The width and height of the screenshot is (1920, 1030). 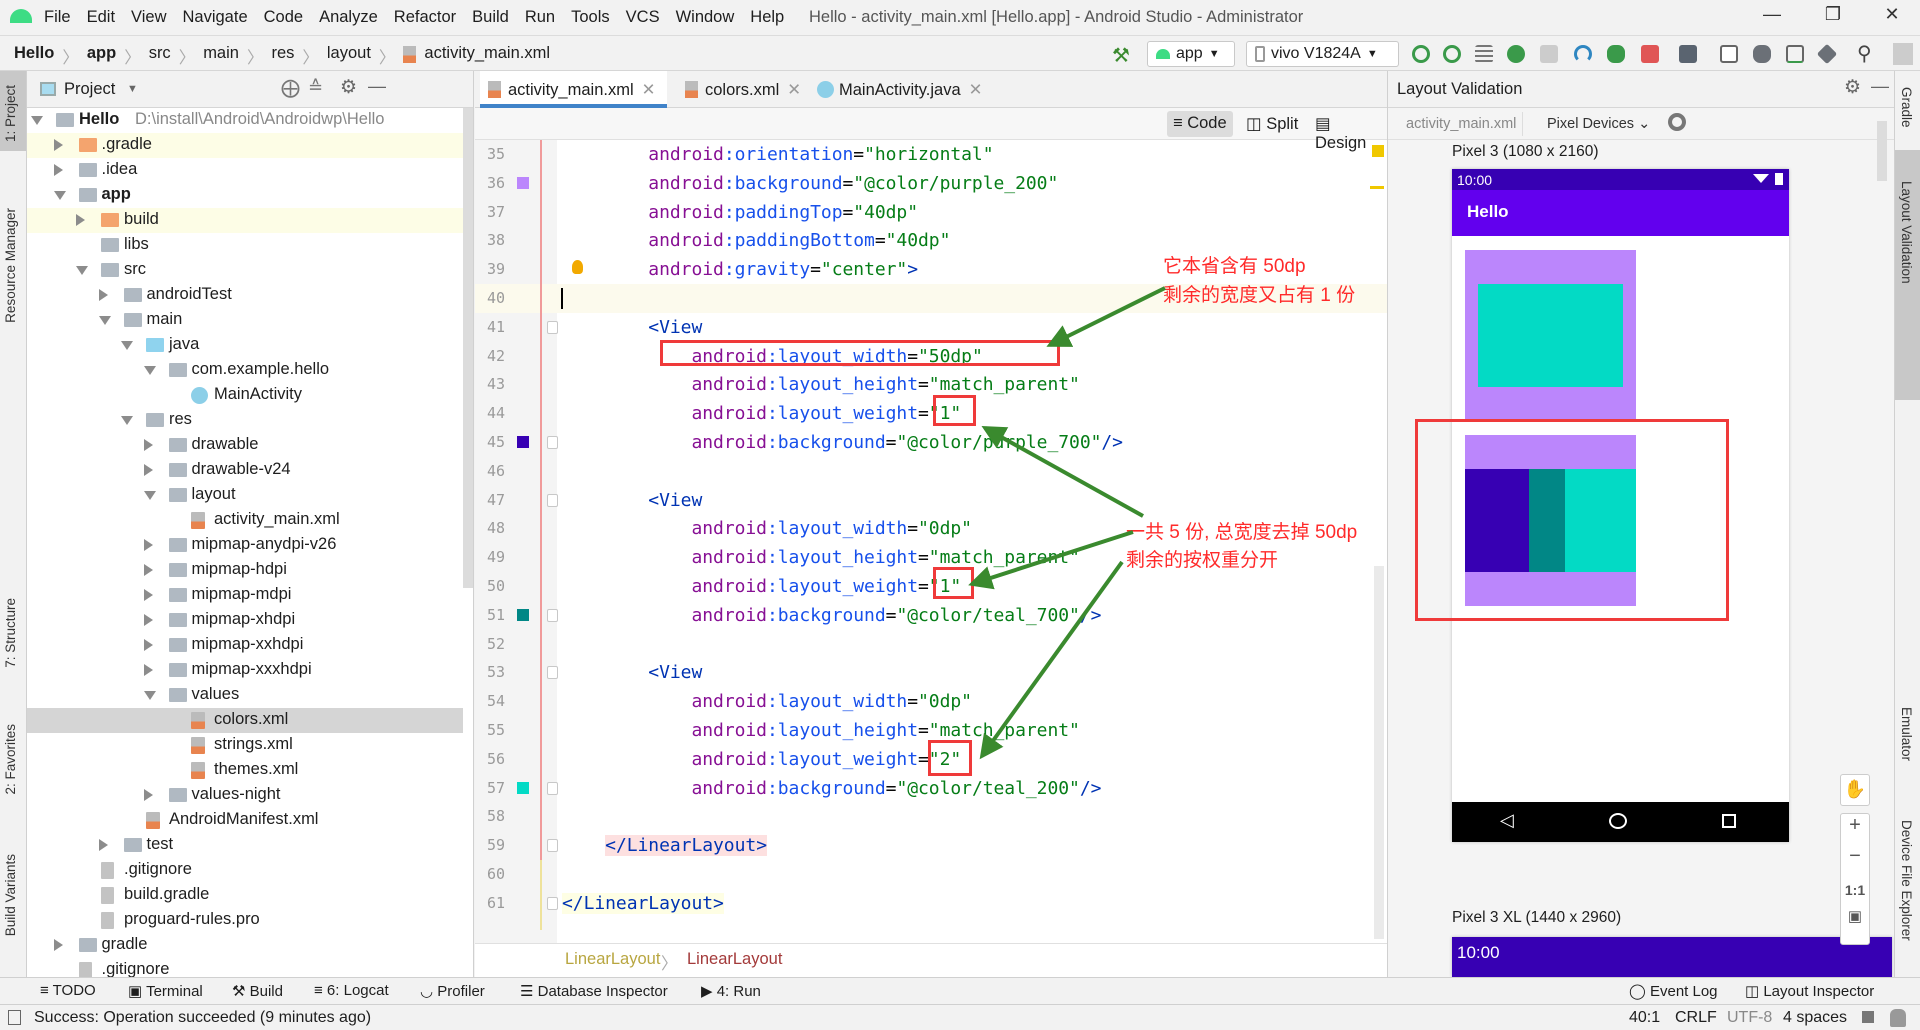 What do you see at coordinates (1537, 917) in the screenshot?
I see `device-label: Pixel 3 XL (1440 x 2960)` at bounding box center [1537, 917].